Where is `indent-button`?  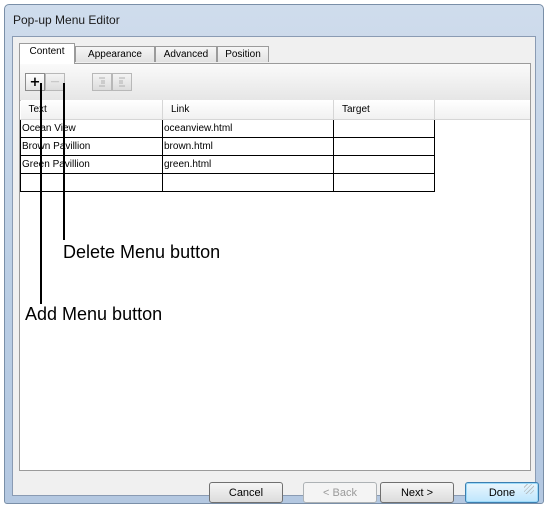
indent-button is located at coordinates (102, 82).